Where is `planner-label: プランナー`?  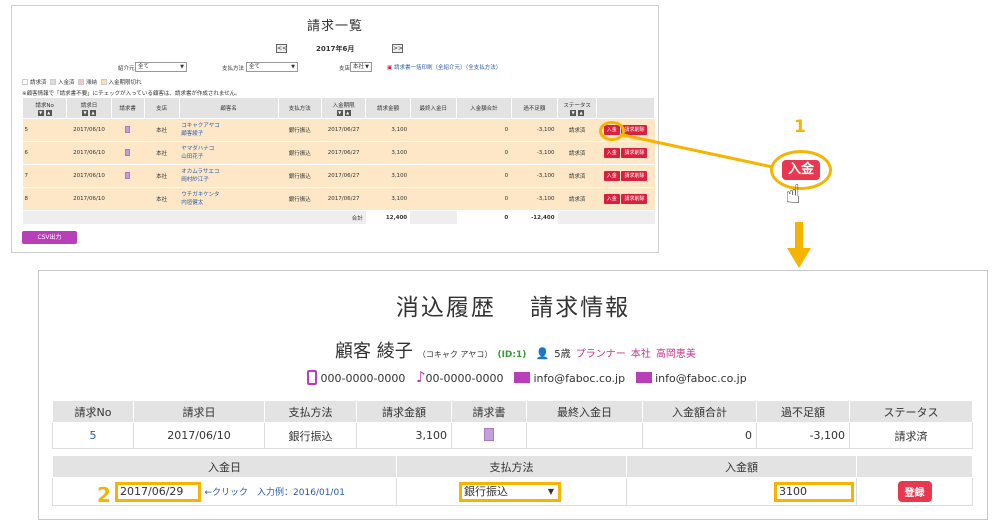
planner-label: プランナー is located at coordinates (600, 354).